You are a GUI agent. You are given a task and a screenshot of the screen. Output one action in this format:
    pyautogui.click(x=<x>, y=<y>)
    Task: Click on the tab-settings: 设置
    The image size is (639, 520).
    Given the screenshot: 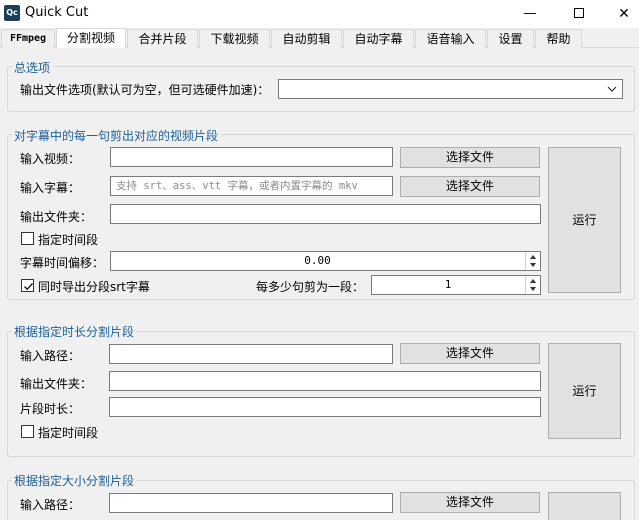 What is the action you would take?
    pyautogui.click(x=510, y=38)
    